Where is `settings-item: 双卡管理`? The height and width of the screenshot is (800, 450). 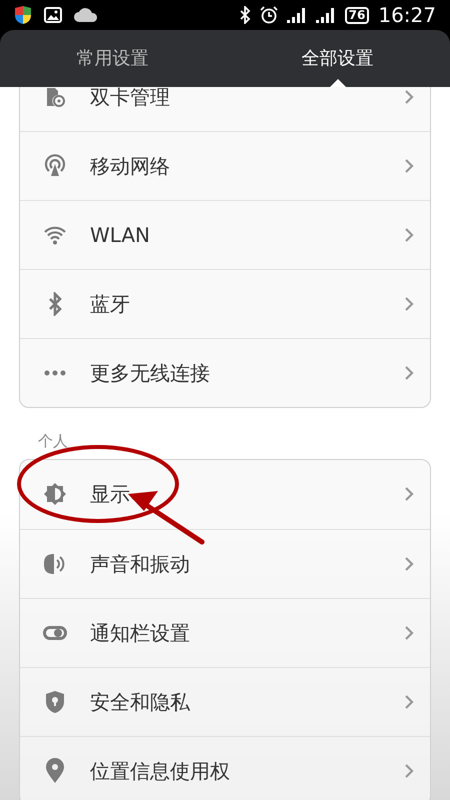 settings-item: 双卡管理 is located at coordinates (225, 109).